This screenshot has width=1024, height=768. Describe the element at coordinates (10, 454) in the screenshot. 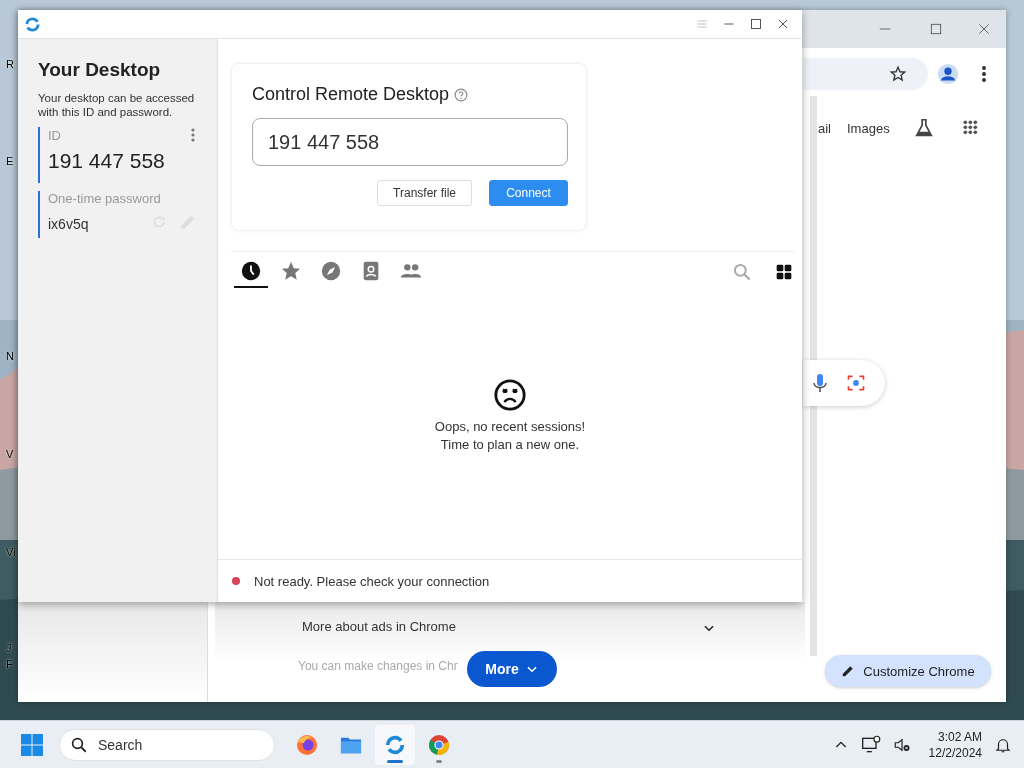

I see `desktop-icon-label: V` at that location.